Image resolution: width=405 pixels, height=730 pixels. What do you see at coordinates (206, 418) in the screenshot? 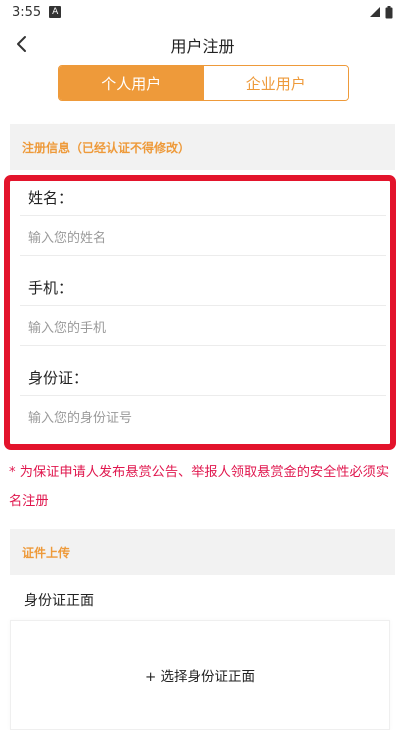
I see `id-card-input` at bounding box center [206, 418].